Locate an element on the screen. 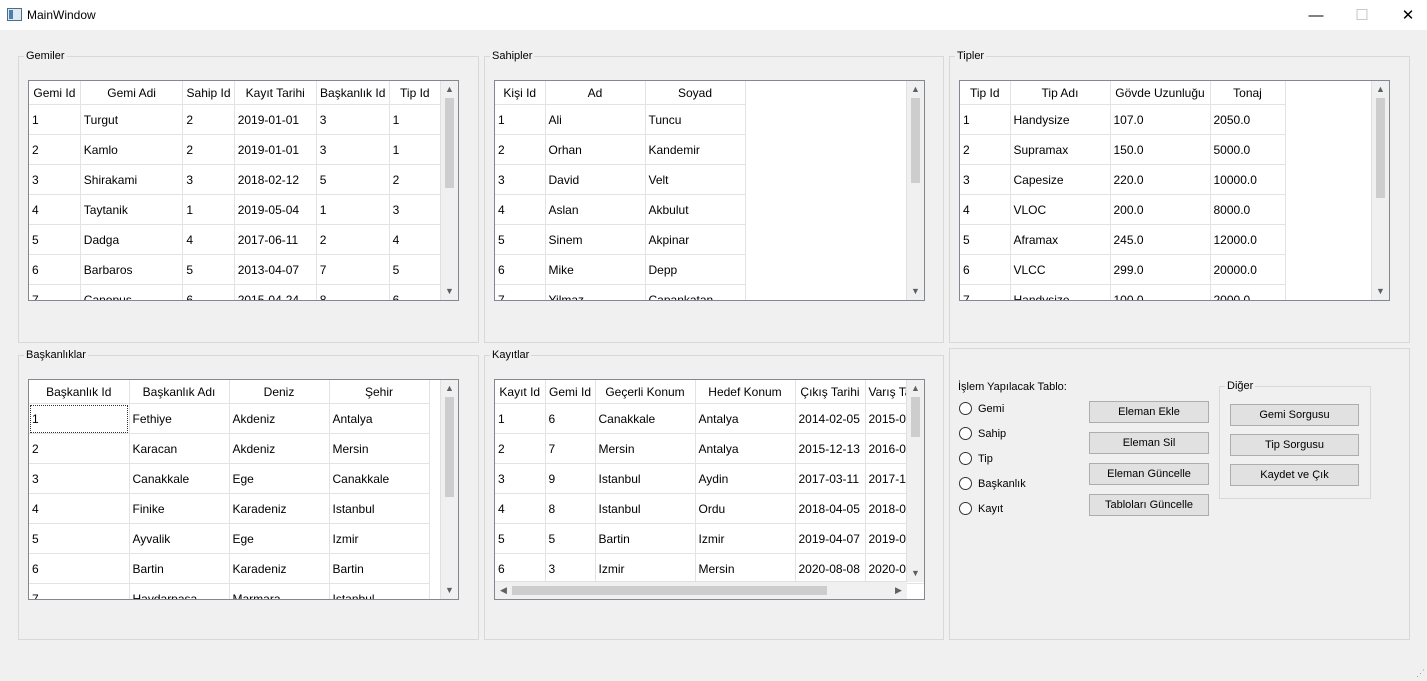 Image resolution: width=1427 pixels, height=681 pixels. table-cell: Kamlo is located at coordinates (132, 149).